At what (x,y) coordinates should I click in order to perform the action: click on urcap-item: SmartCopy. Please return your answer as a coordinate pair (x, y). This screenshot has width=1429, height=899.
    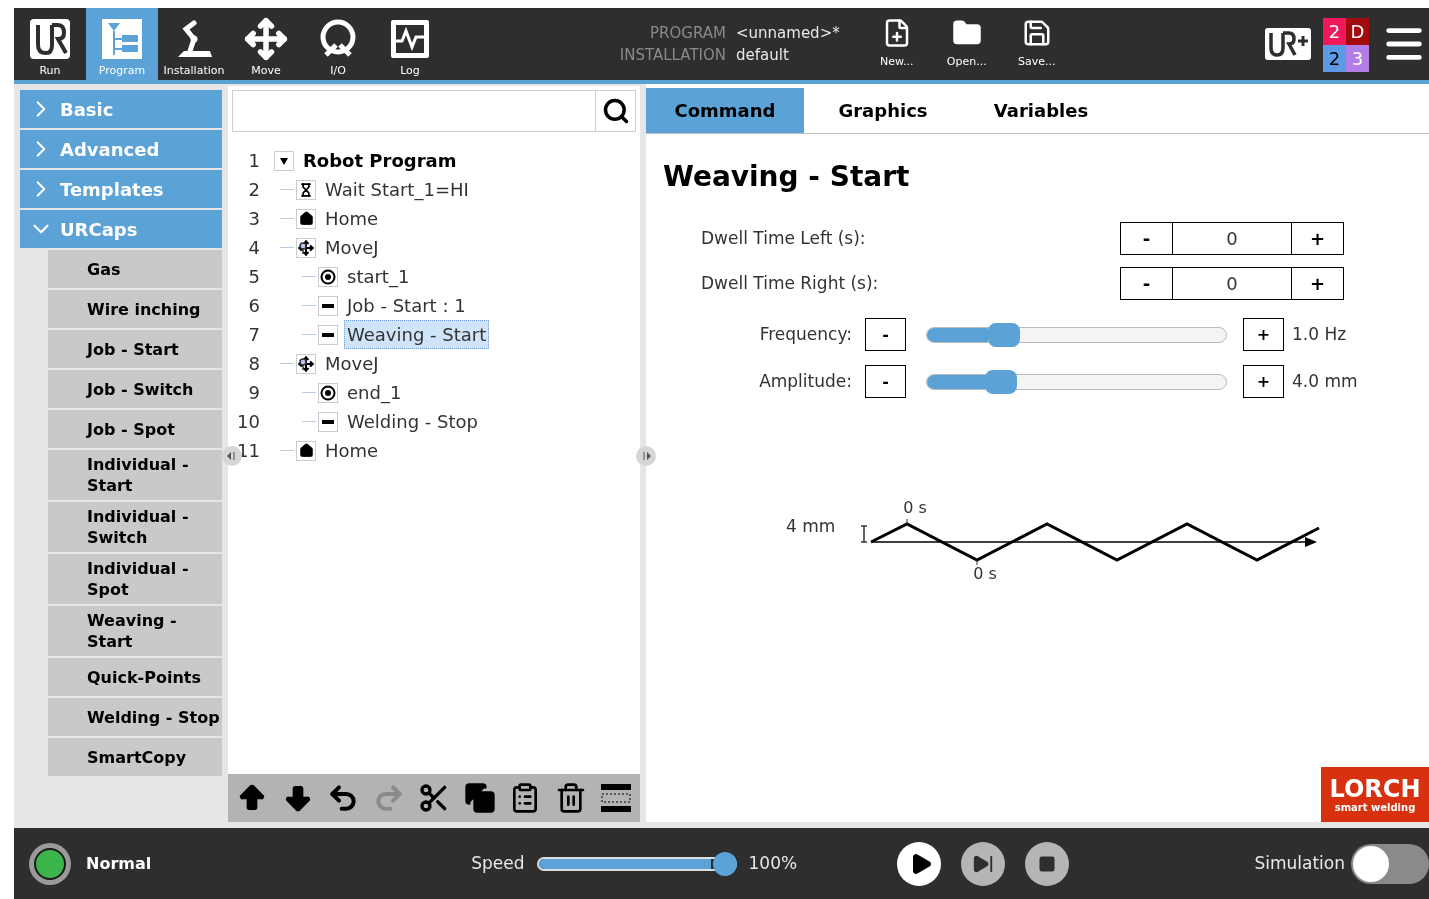
    Looking at the image, I should click on (135, 757).